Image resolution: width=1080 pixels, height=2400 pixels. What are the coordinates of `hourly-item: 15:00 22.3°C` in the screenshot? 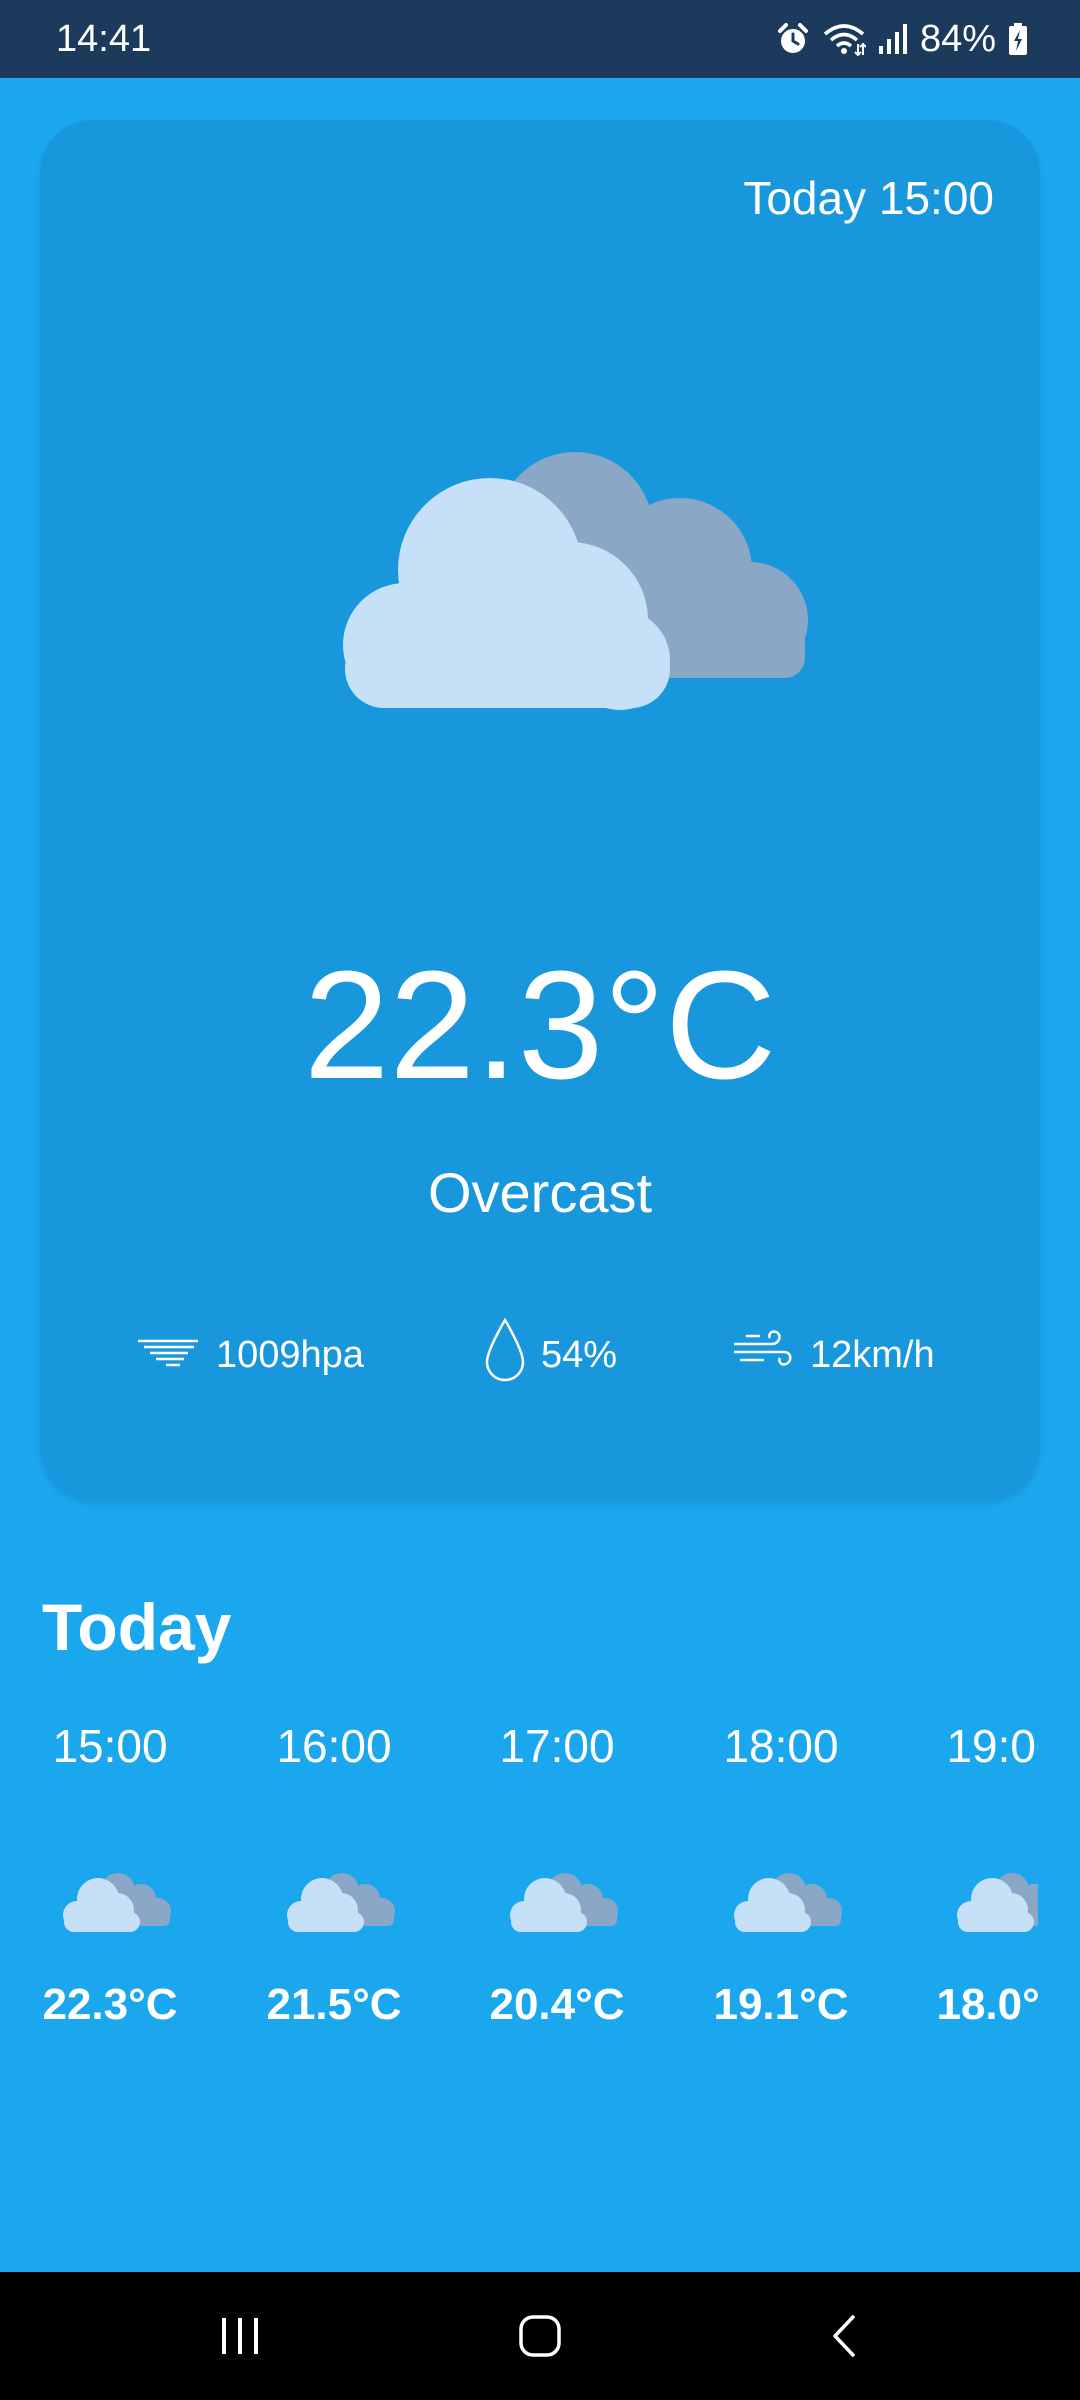 It's located at (110, 1928).